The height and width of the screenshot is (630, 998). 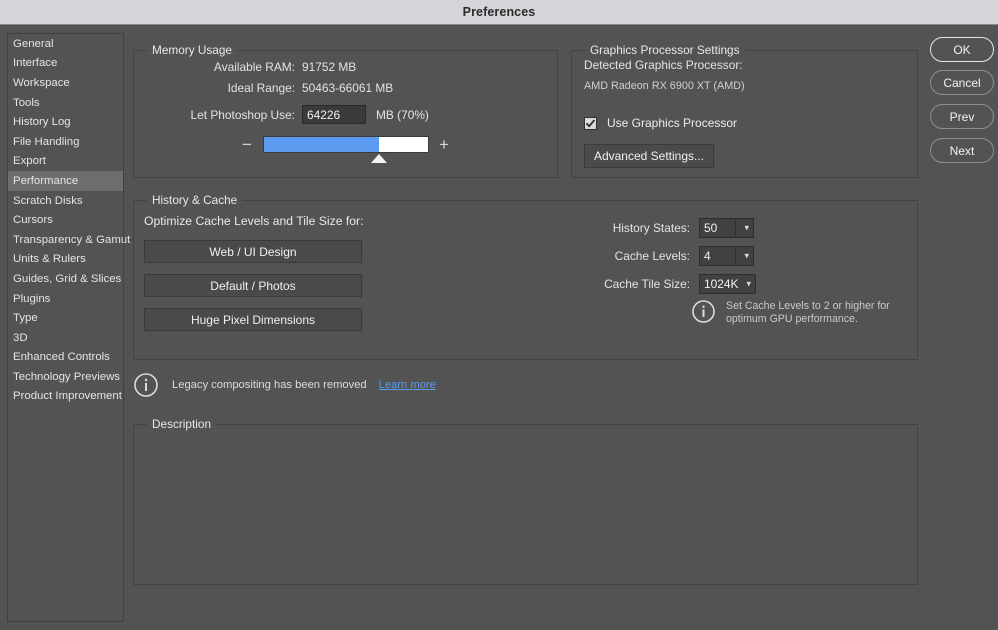 What do you see at coordinates (663, 65) in the screenshot?
I see `detected-gpu-label: Detected Graphics Processor:` at bounding box center [663, 65].